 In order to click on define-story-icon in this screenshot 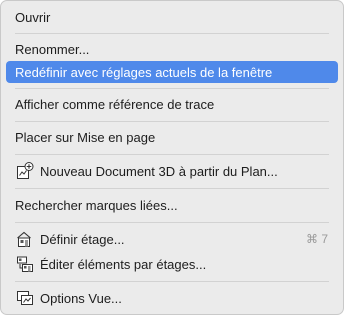, I will do `click(25, 239)`.